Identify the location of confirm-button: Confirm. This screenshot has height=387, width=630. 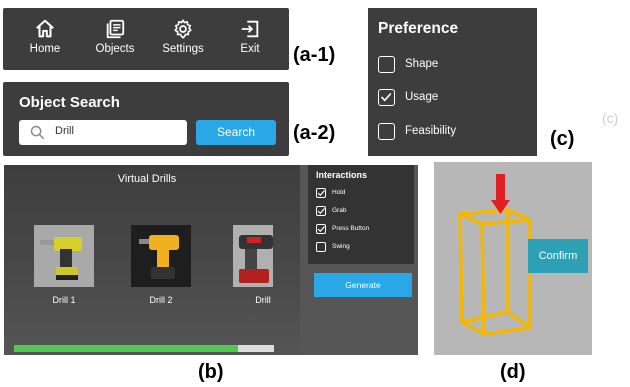
(558, 256).